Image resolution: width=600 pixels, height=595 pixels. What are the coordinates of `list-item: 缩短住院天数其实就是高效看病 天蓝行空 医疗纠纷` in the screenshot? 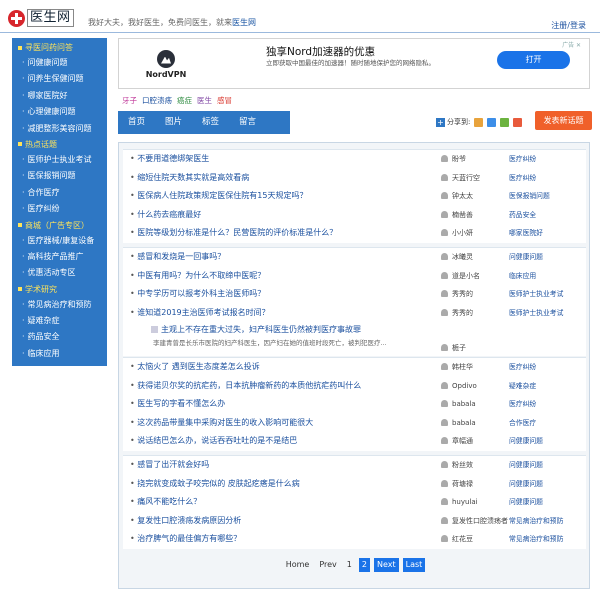 It's located at (354, 178).